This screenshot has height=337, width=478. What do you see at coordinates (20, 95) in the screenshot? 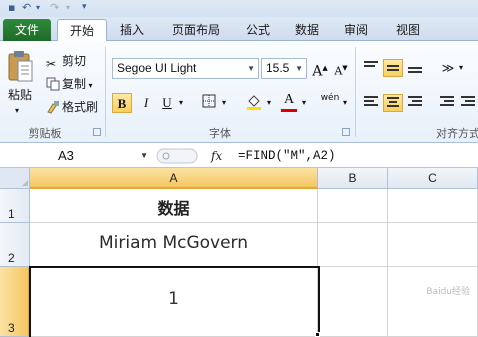
I see `paste-button: 粘贴` at bounding box center [20, 95].